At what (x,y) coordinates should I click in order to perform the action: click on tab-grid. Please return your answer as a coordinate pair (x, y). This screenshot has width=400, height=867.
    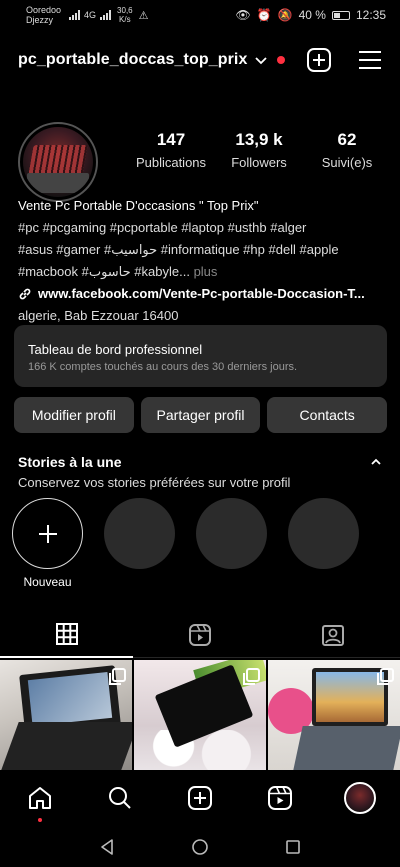
    Looking at the image, I should click on (67, 635).